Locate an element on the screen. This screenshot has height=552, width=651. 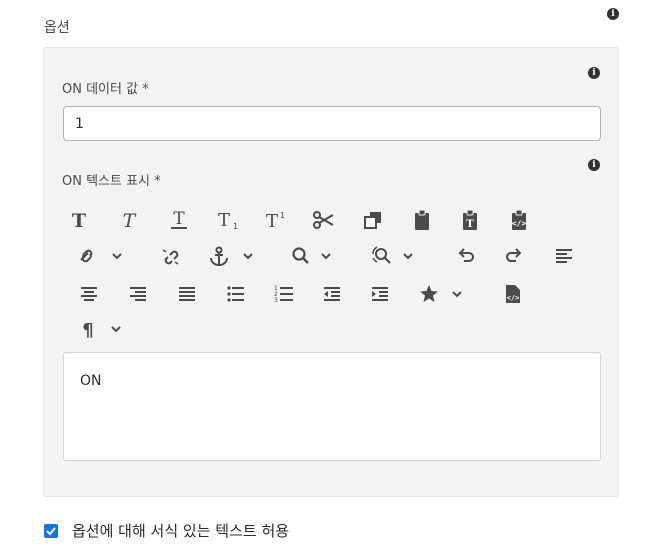
find-icon is located at coordinates (315, 256).